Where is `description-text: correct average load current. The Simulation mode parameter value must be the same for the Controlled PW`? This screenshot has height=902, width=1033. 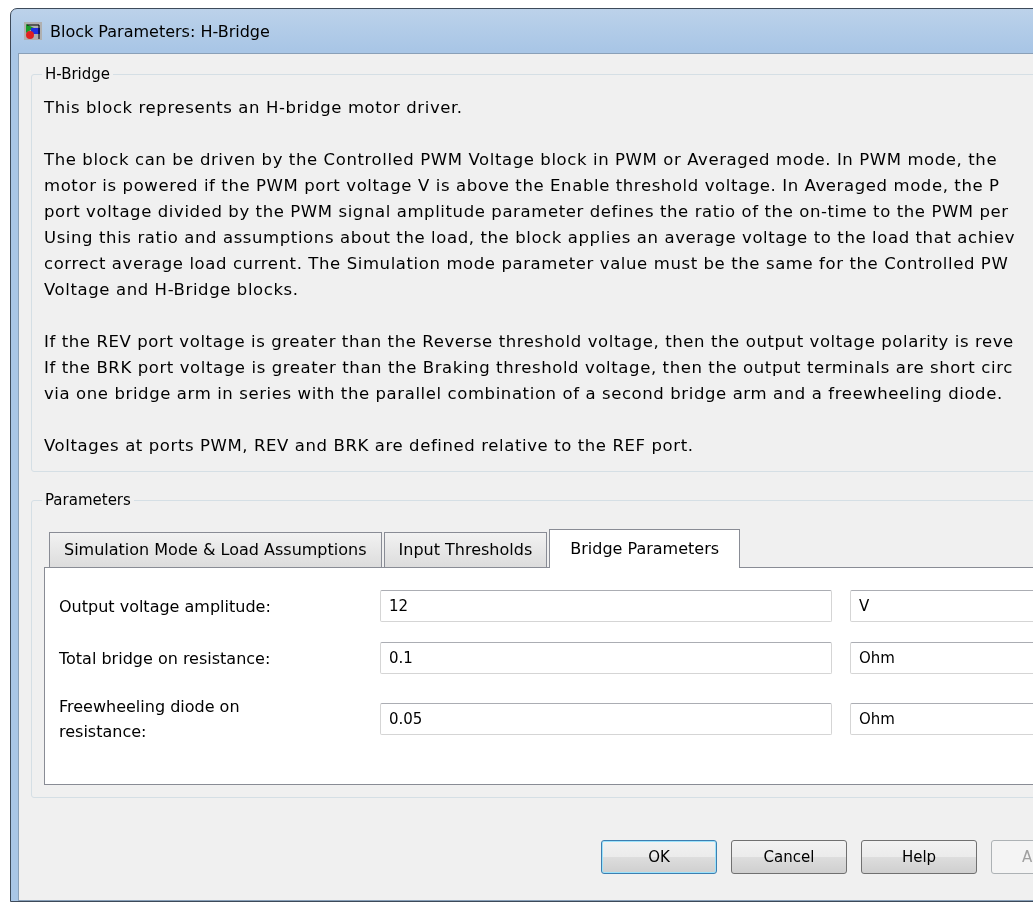
description-text: correct average load current. The Simulation mode parameter value must be the same for the Controlled PW is located at coordinates (527, 264).